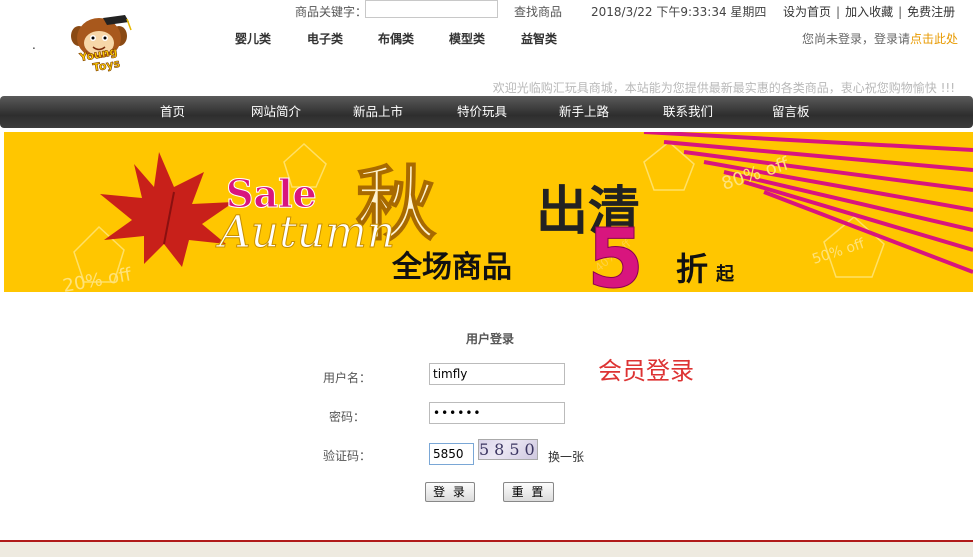  I want to click on captcha-field, so click(451, 454).